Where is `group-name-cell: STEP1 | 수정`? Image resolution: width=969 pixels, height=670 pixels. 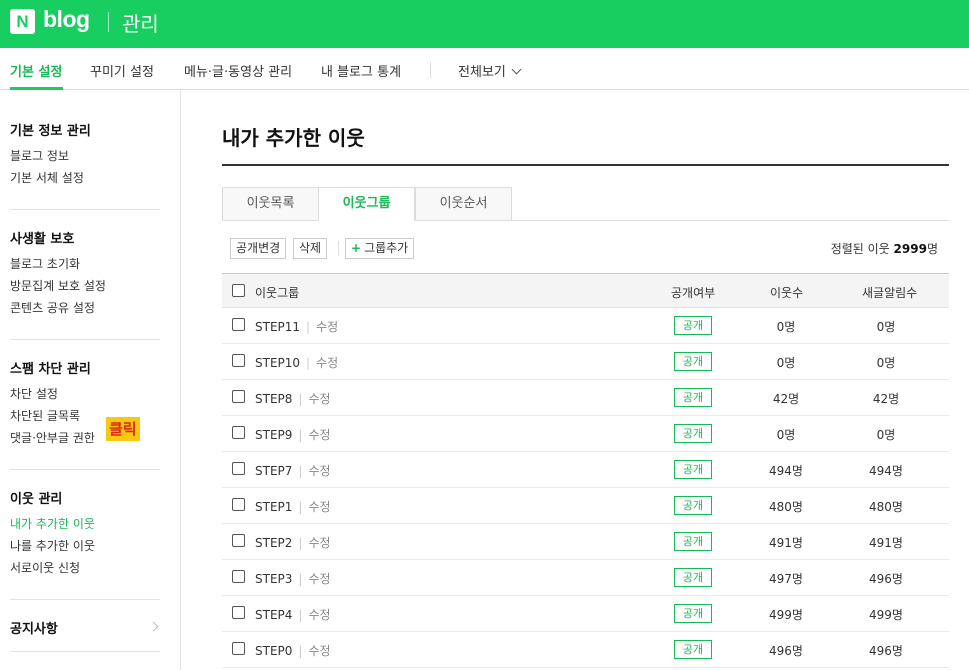 group-name-cell: STEP1 | 수정 is located at coordinates (293, 506).